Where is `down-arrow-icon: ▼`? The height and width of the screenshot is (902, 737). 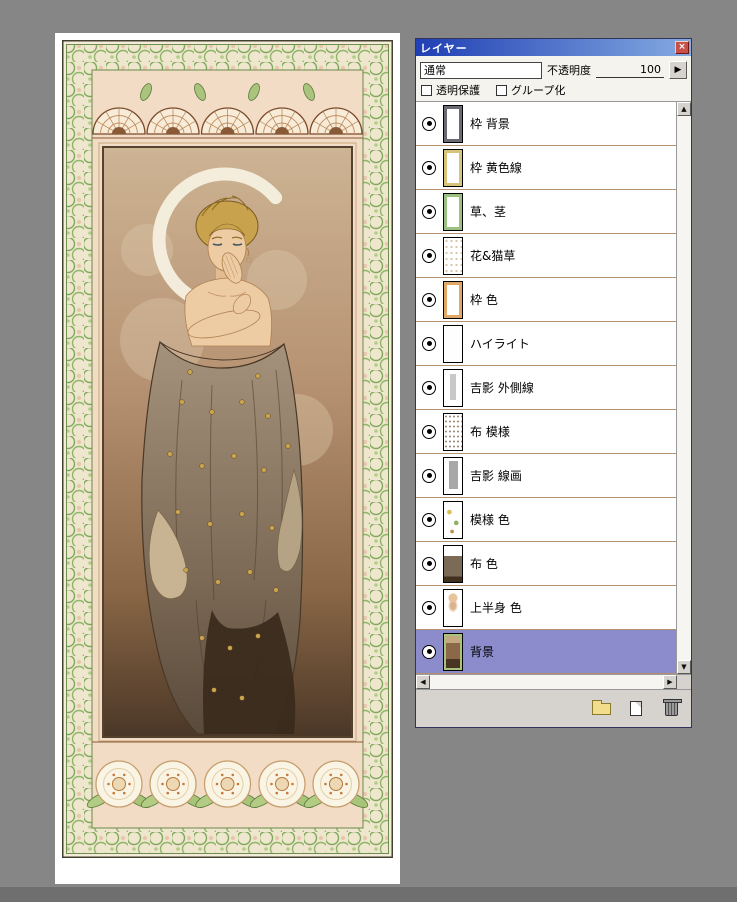
down-arrow-icon: ▼ is located at coordinates (684, 667).